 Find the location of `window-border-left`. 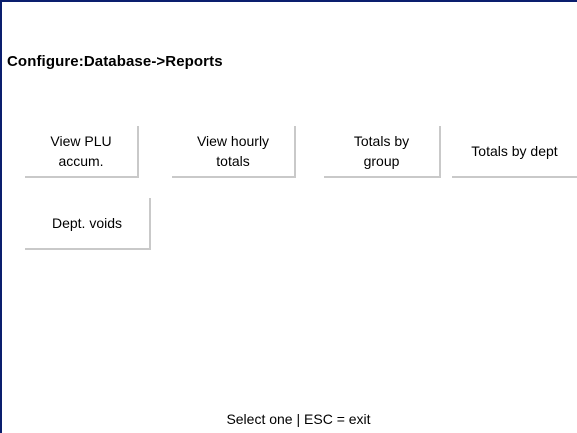

window-border-left is located at coordinates (1, 216).